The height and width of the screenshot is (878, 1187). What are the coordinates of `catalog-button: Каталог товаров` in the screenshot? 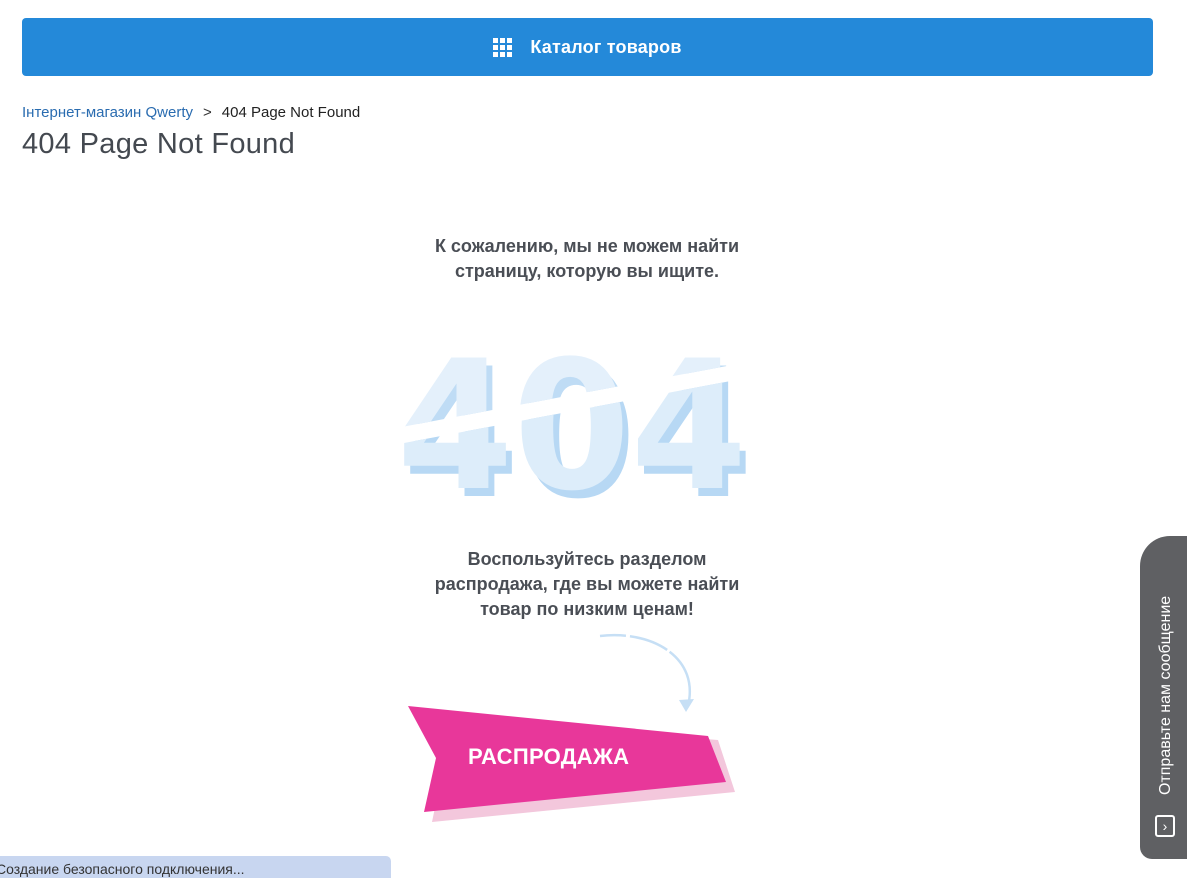 It's located at (587, 47).